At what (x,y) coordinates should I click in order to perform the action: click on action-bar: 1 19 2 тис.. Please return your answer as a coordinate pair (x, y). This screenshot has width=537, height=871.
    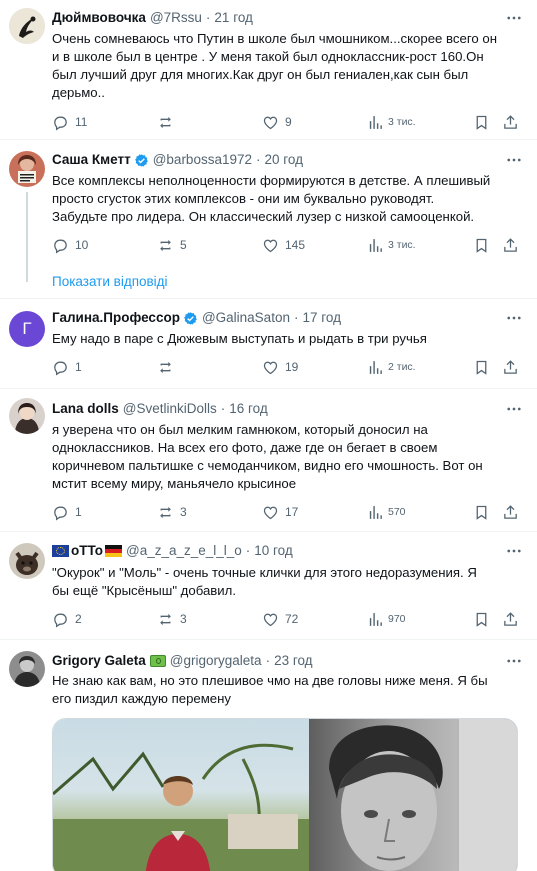
    Looking at the image, I should click on (287, 367).